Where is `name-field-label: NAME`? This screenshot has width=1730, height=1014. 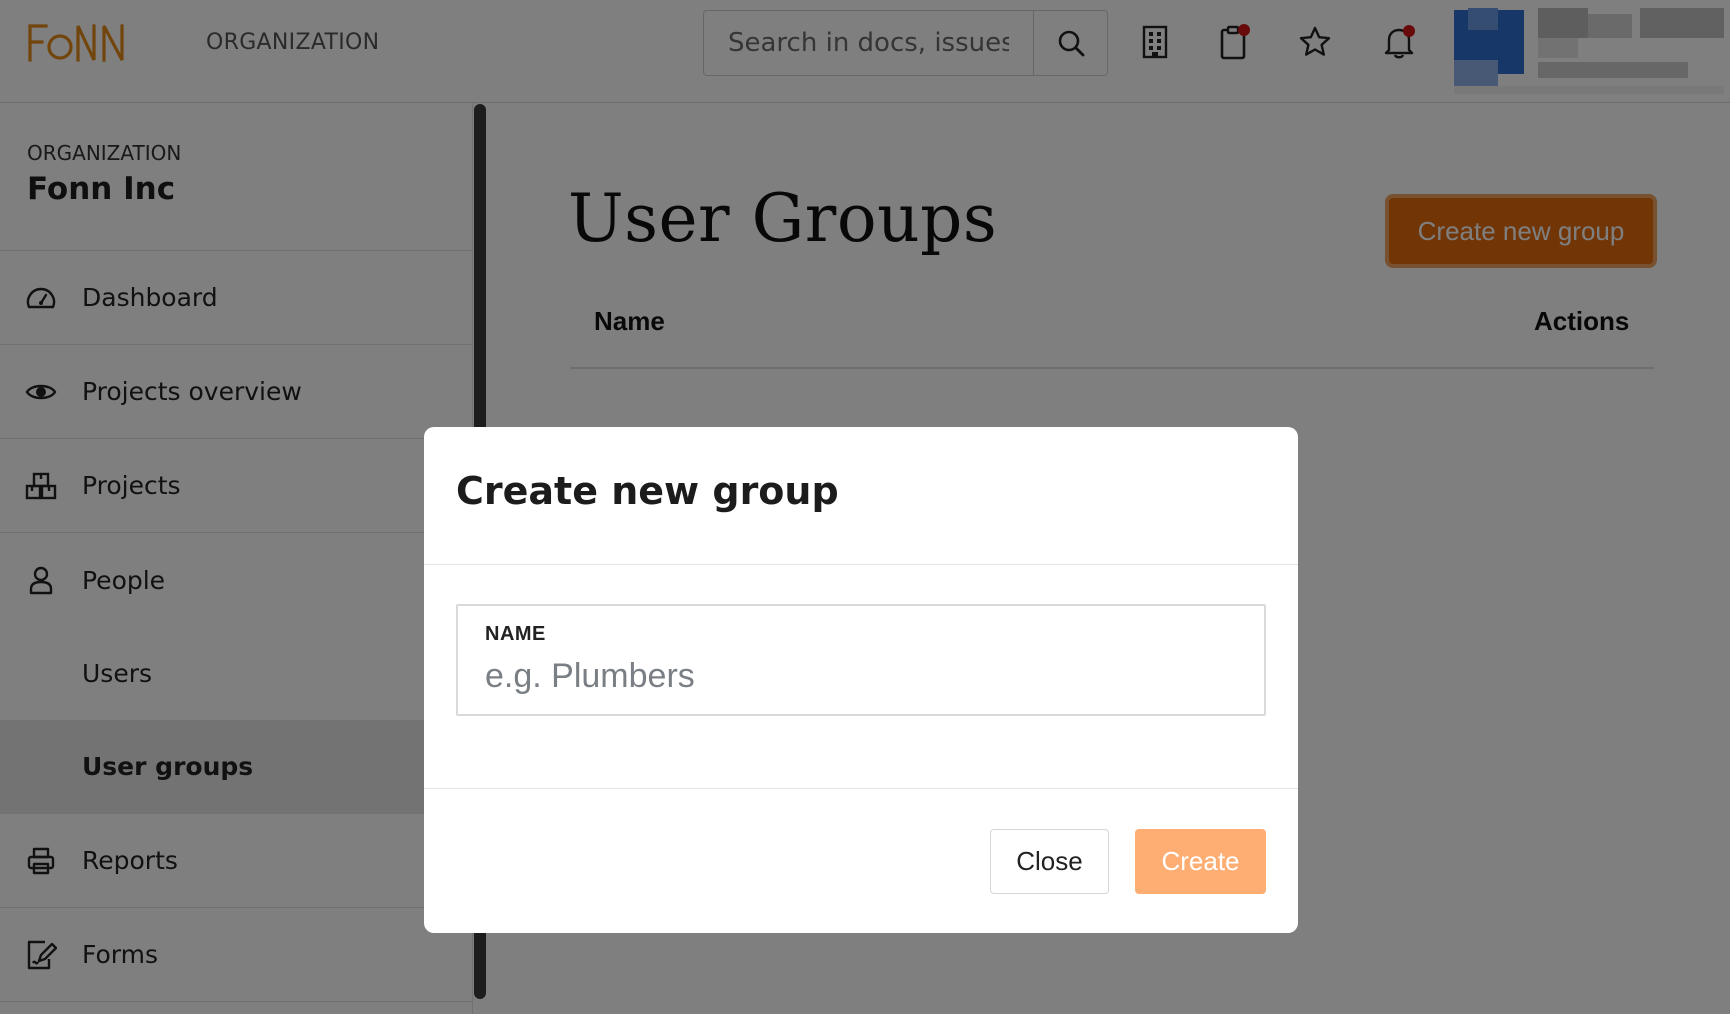 name-field-label: NAME is located at coordinates (515, 634).